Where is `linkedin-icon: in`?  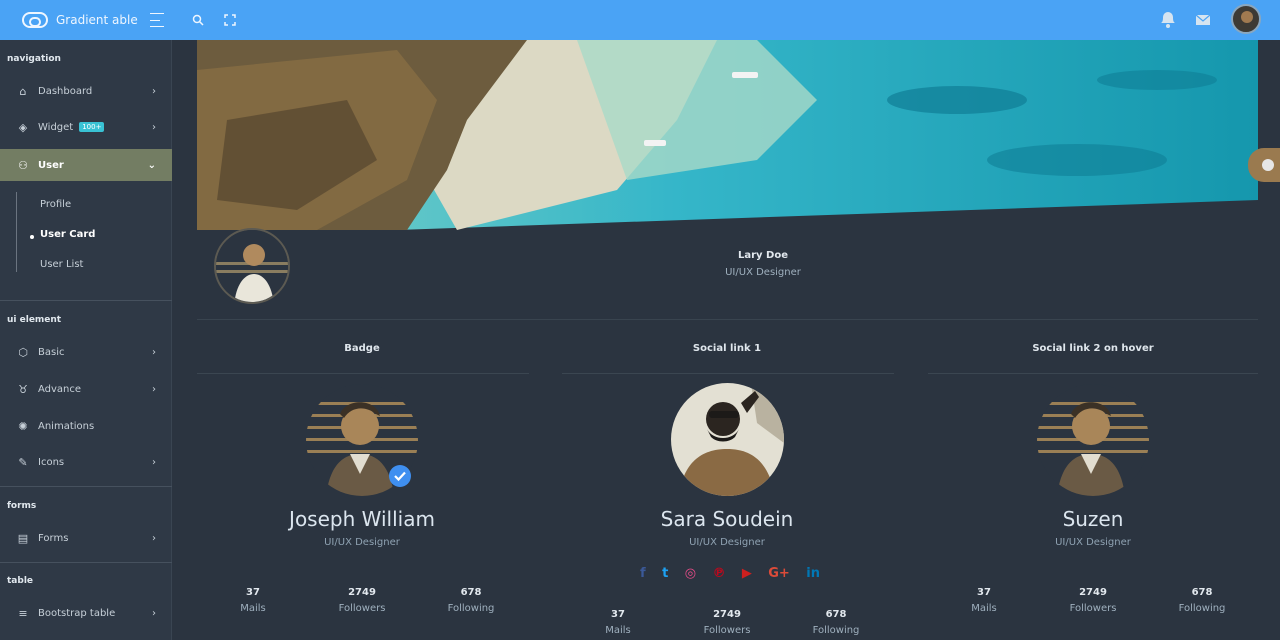
linkedin-icon: in is located at coordinates (813, 573).